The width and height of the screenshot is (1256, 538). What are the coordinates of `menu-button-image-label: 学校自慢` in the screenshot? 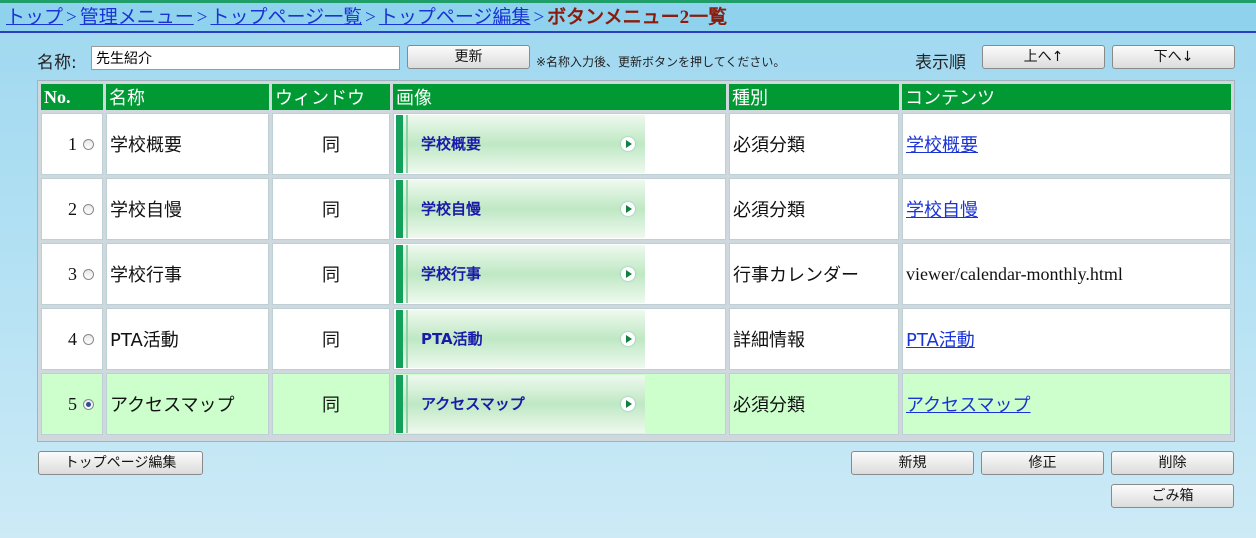 It's located at (451, 209).